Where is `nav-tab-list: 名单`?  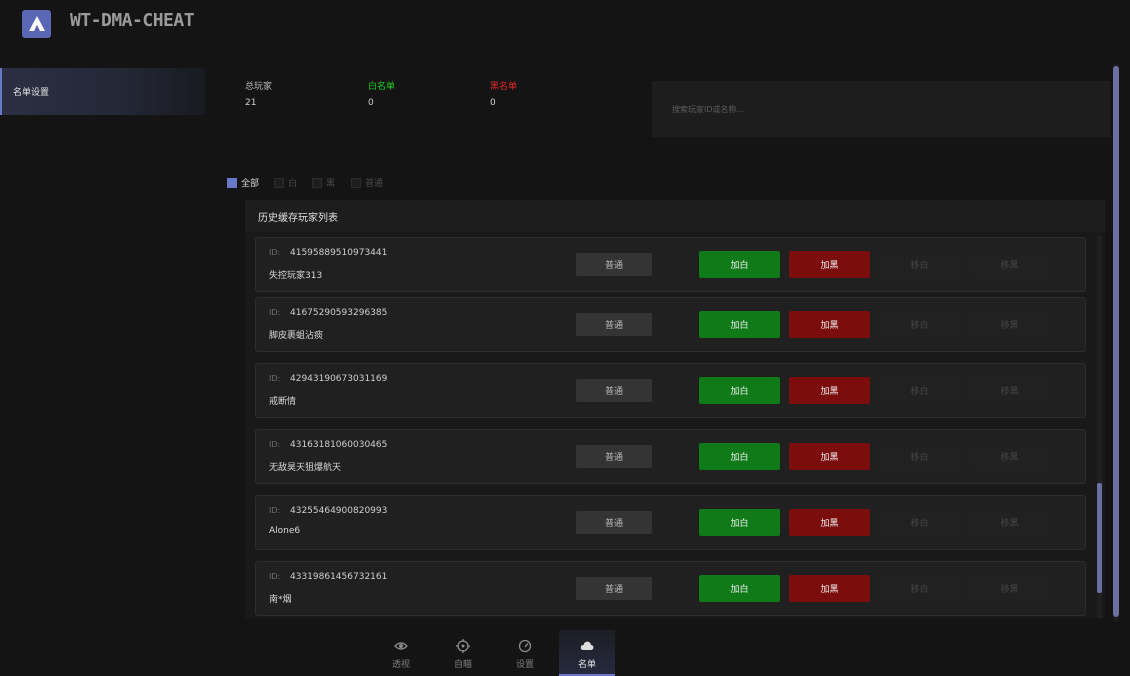
nav-tab-list: 名单 is located at coordinates (587, 653).